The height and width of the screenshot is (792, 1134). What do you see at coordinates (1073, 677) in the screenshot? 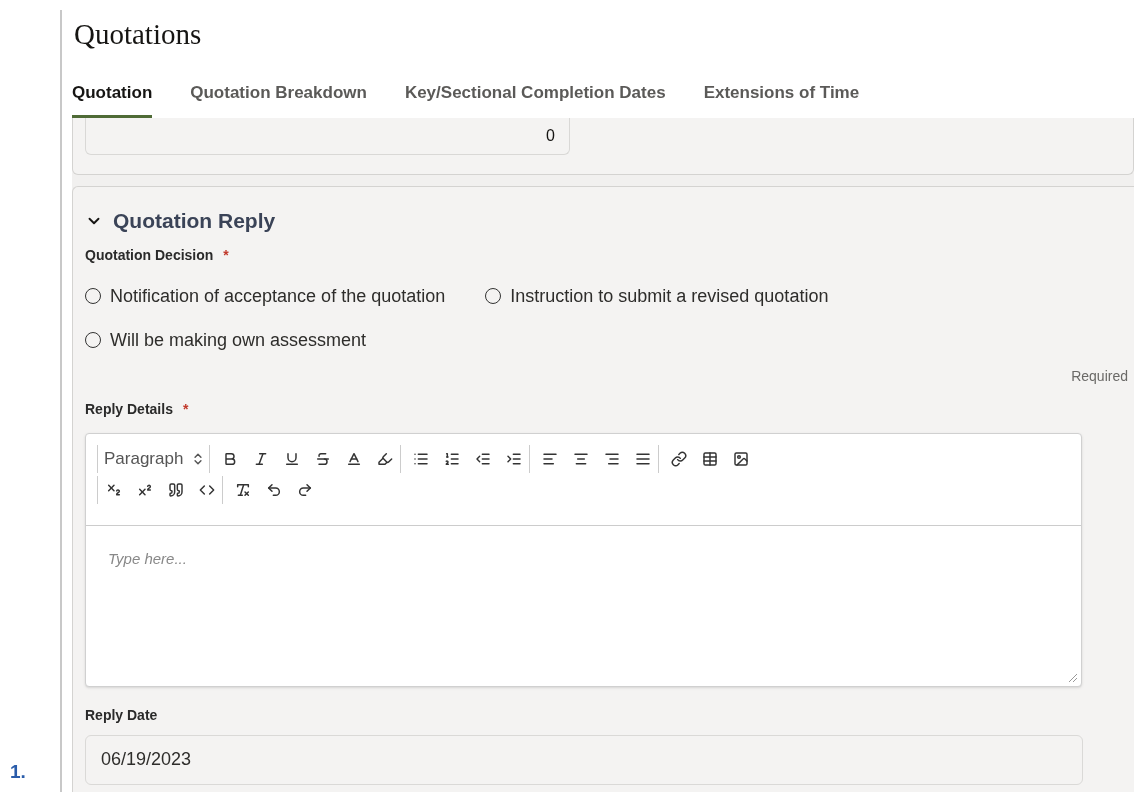
I see `resize-handle-icon` at bounding box center [1073, 677].